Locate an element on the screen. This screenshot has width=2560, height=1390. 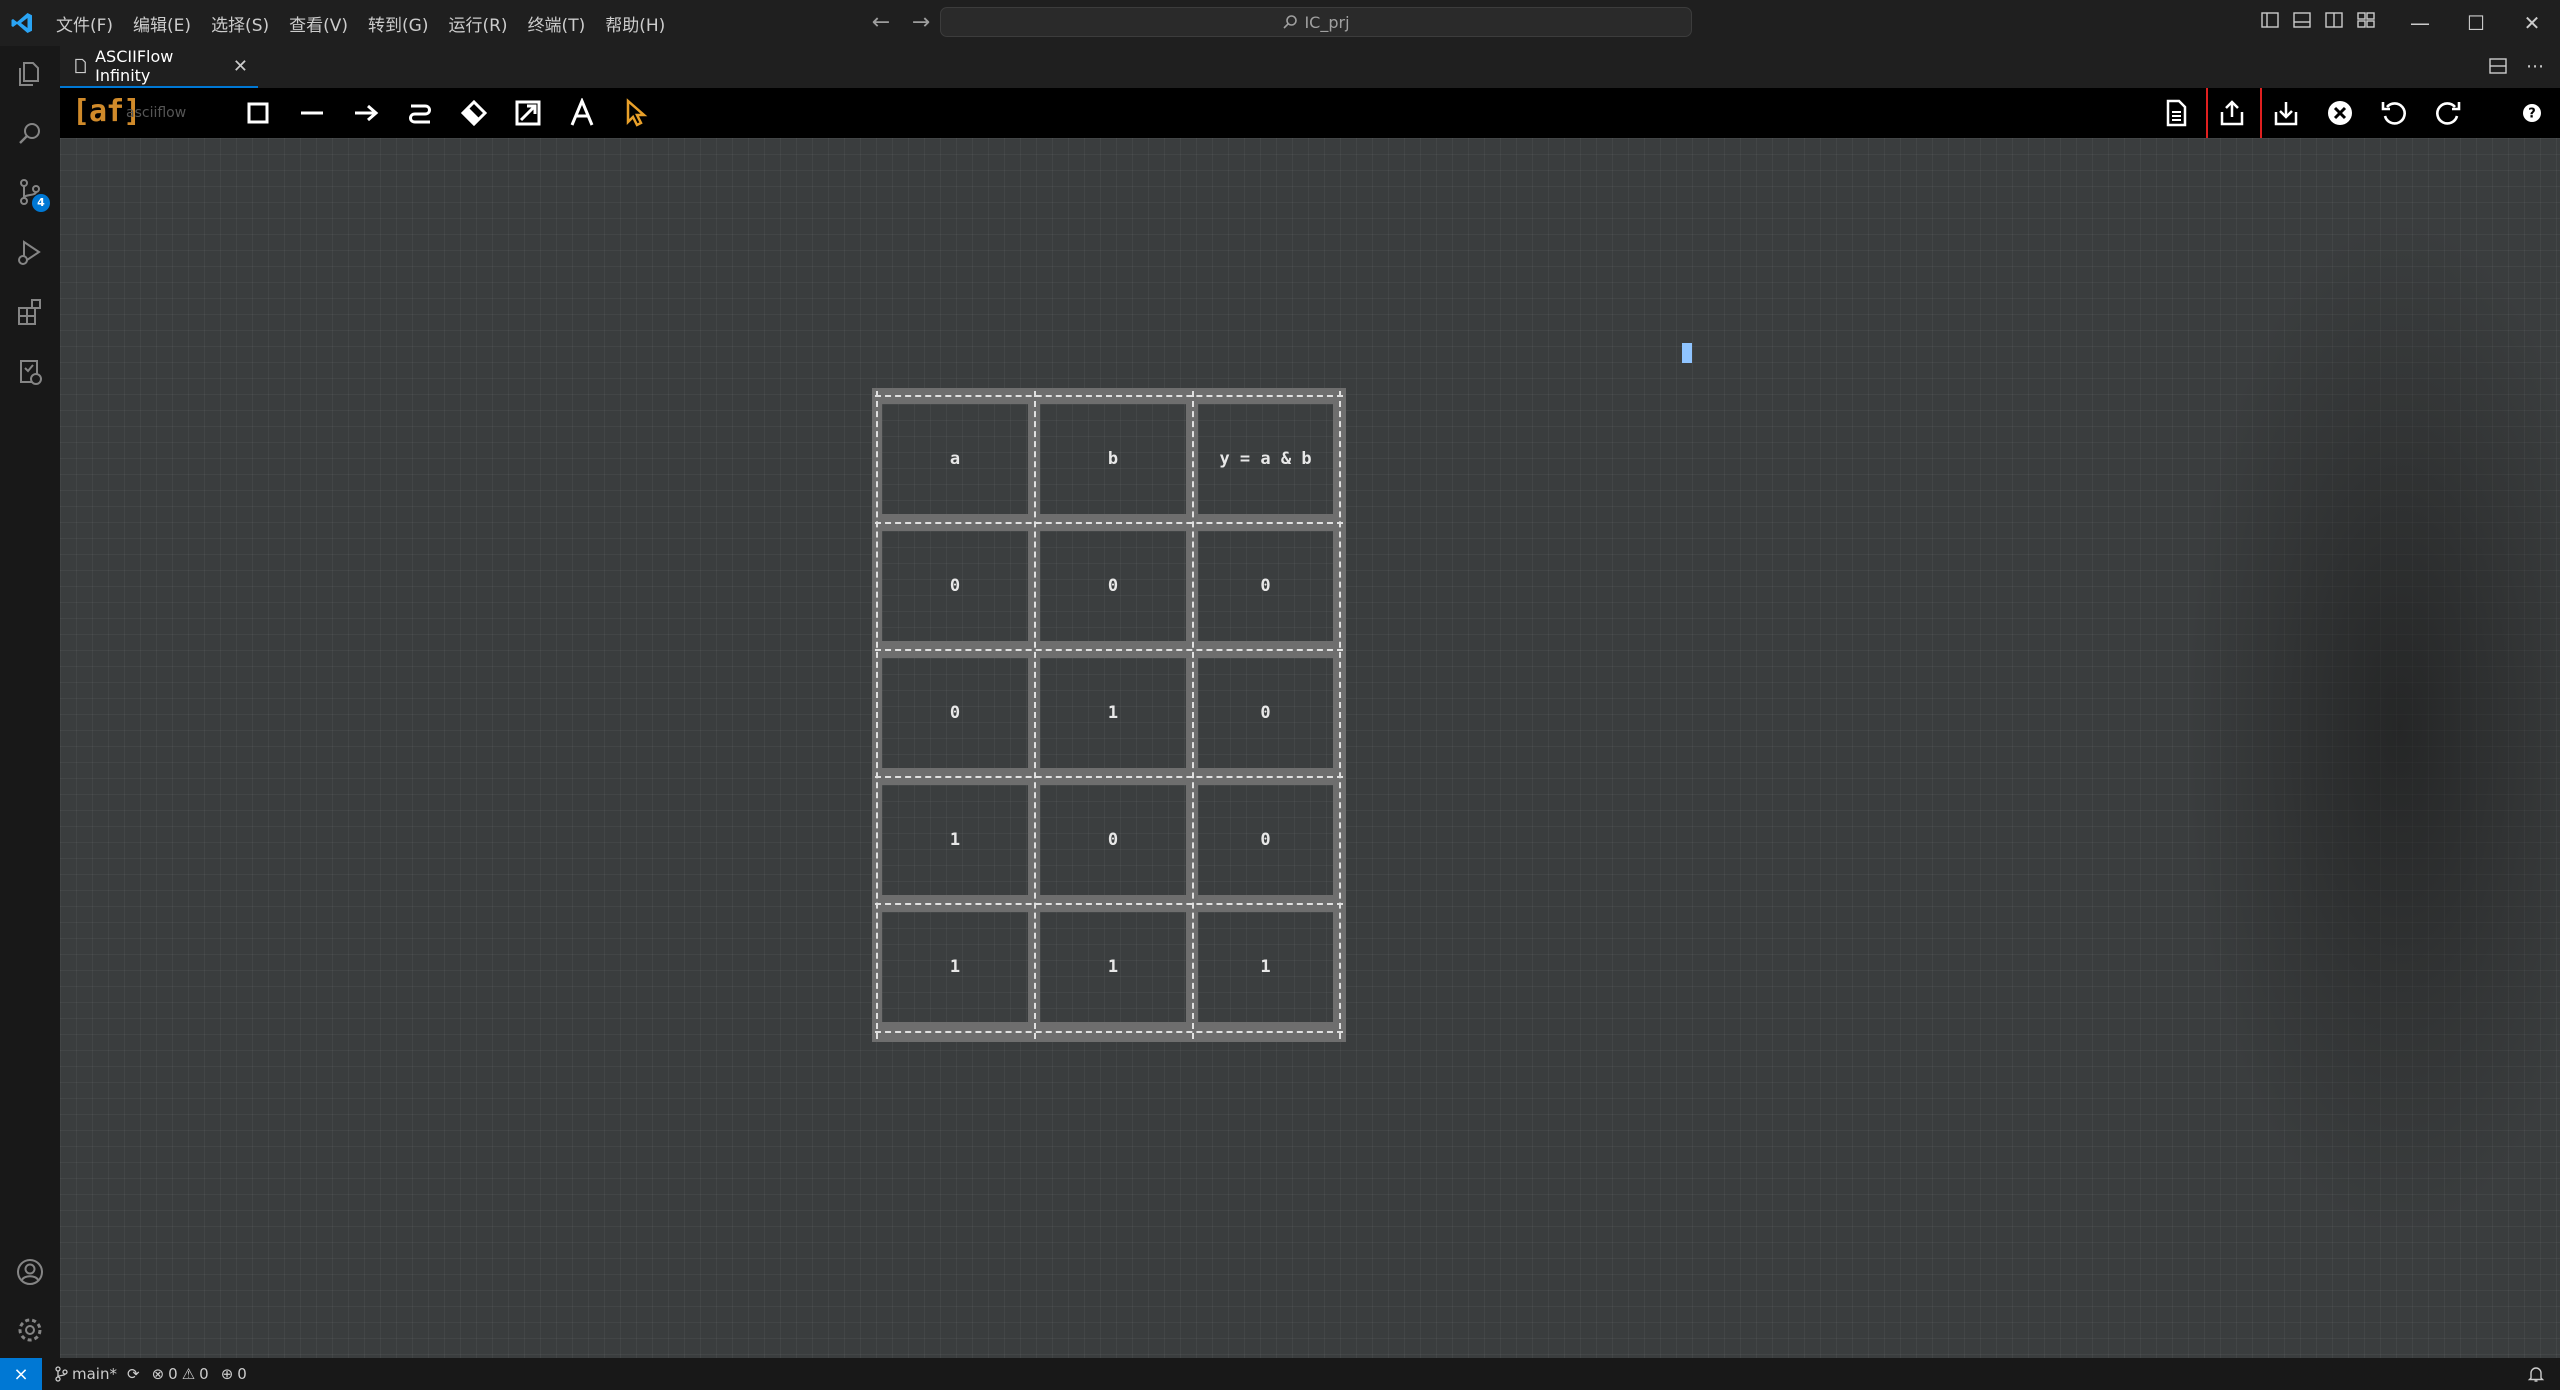
resize-tool-icon is located at coordinates (528, 113).